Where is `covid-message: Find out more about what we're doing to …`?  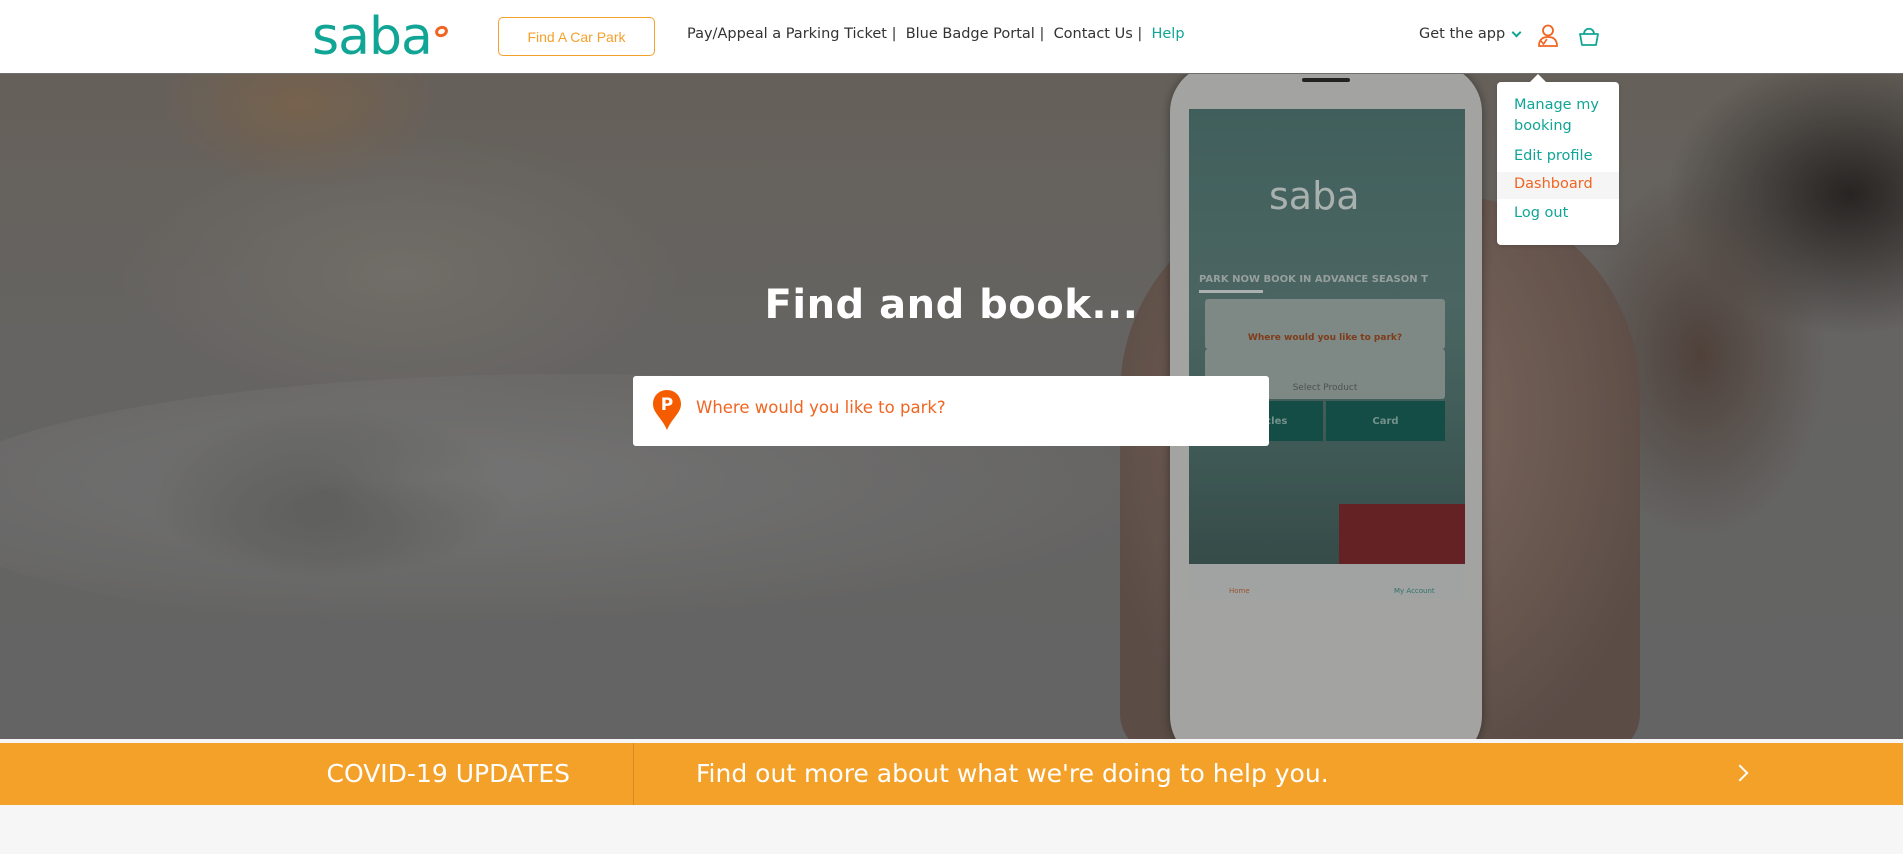
covid-message: Find out more about what we're doing to … is located at coordinates (1012, 773).